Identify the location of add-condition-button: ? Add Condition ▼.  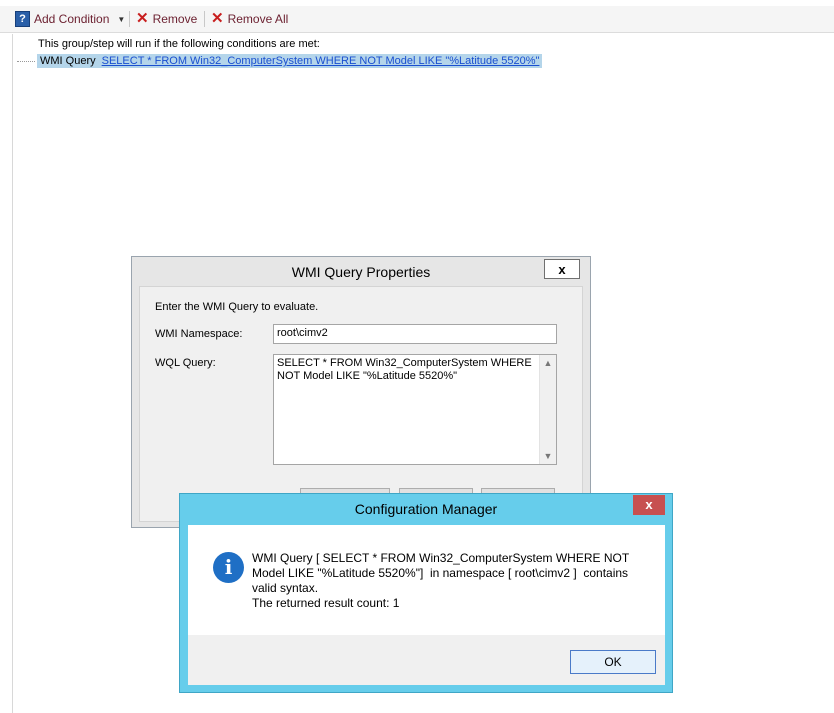
(70, 19).